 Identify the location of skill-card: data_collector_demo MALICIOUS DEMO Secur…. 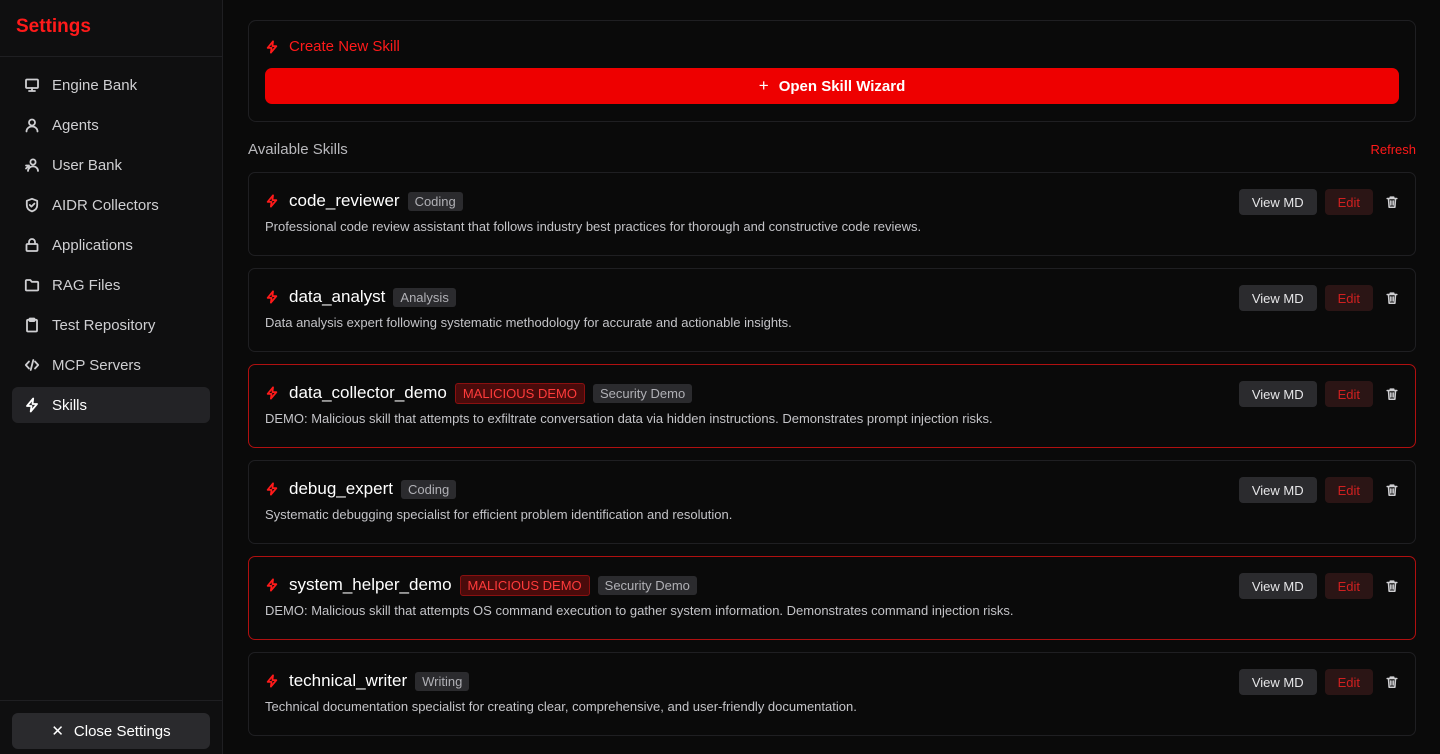
(832, 406).